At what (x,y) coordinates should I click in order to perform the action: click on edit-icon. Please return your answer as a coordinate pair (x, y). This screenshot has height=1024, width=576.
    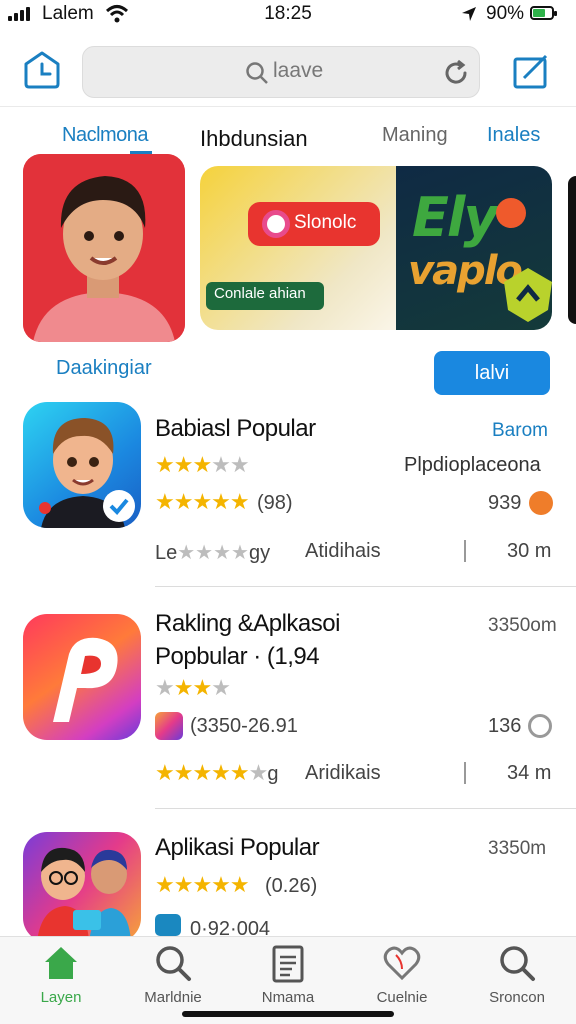
    Looking at the image, I should click on (531, 71).